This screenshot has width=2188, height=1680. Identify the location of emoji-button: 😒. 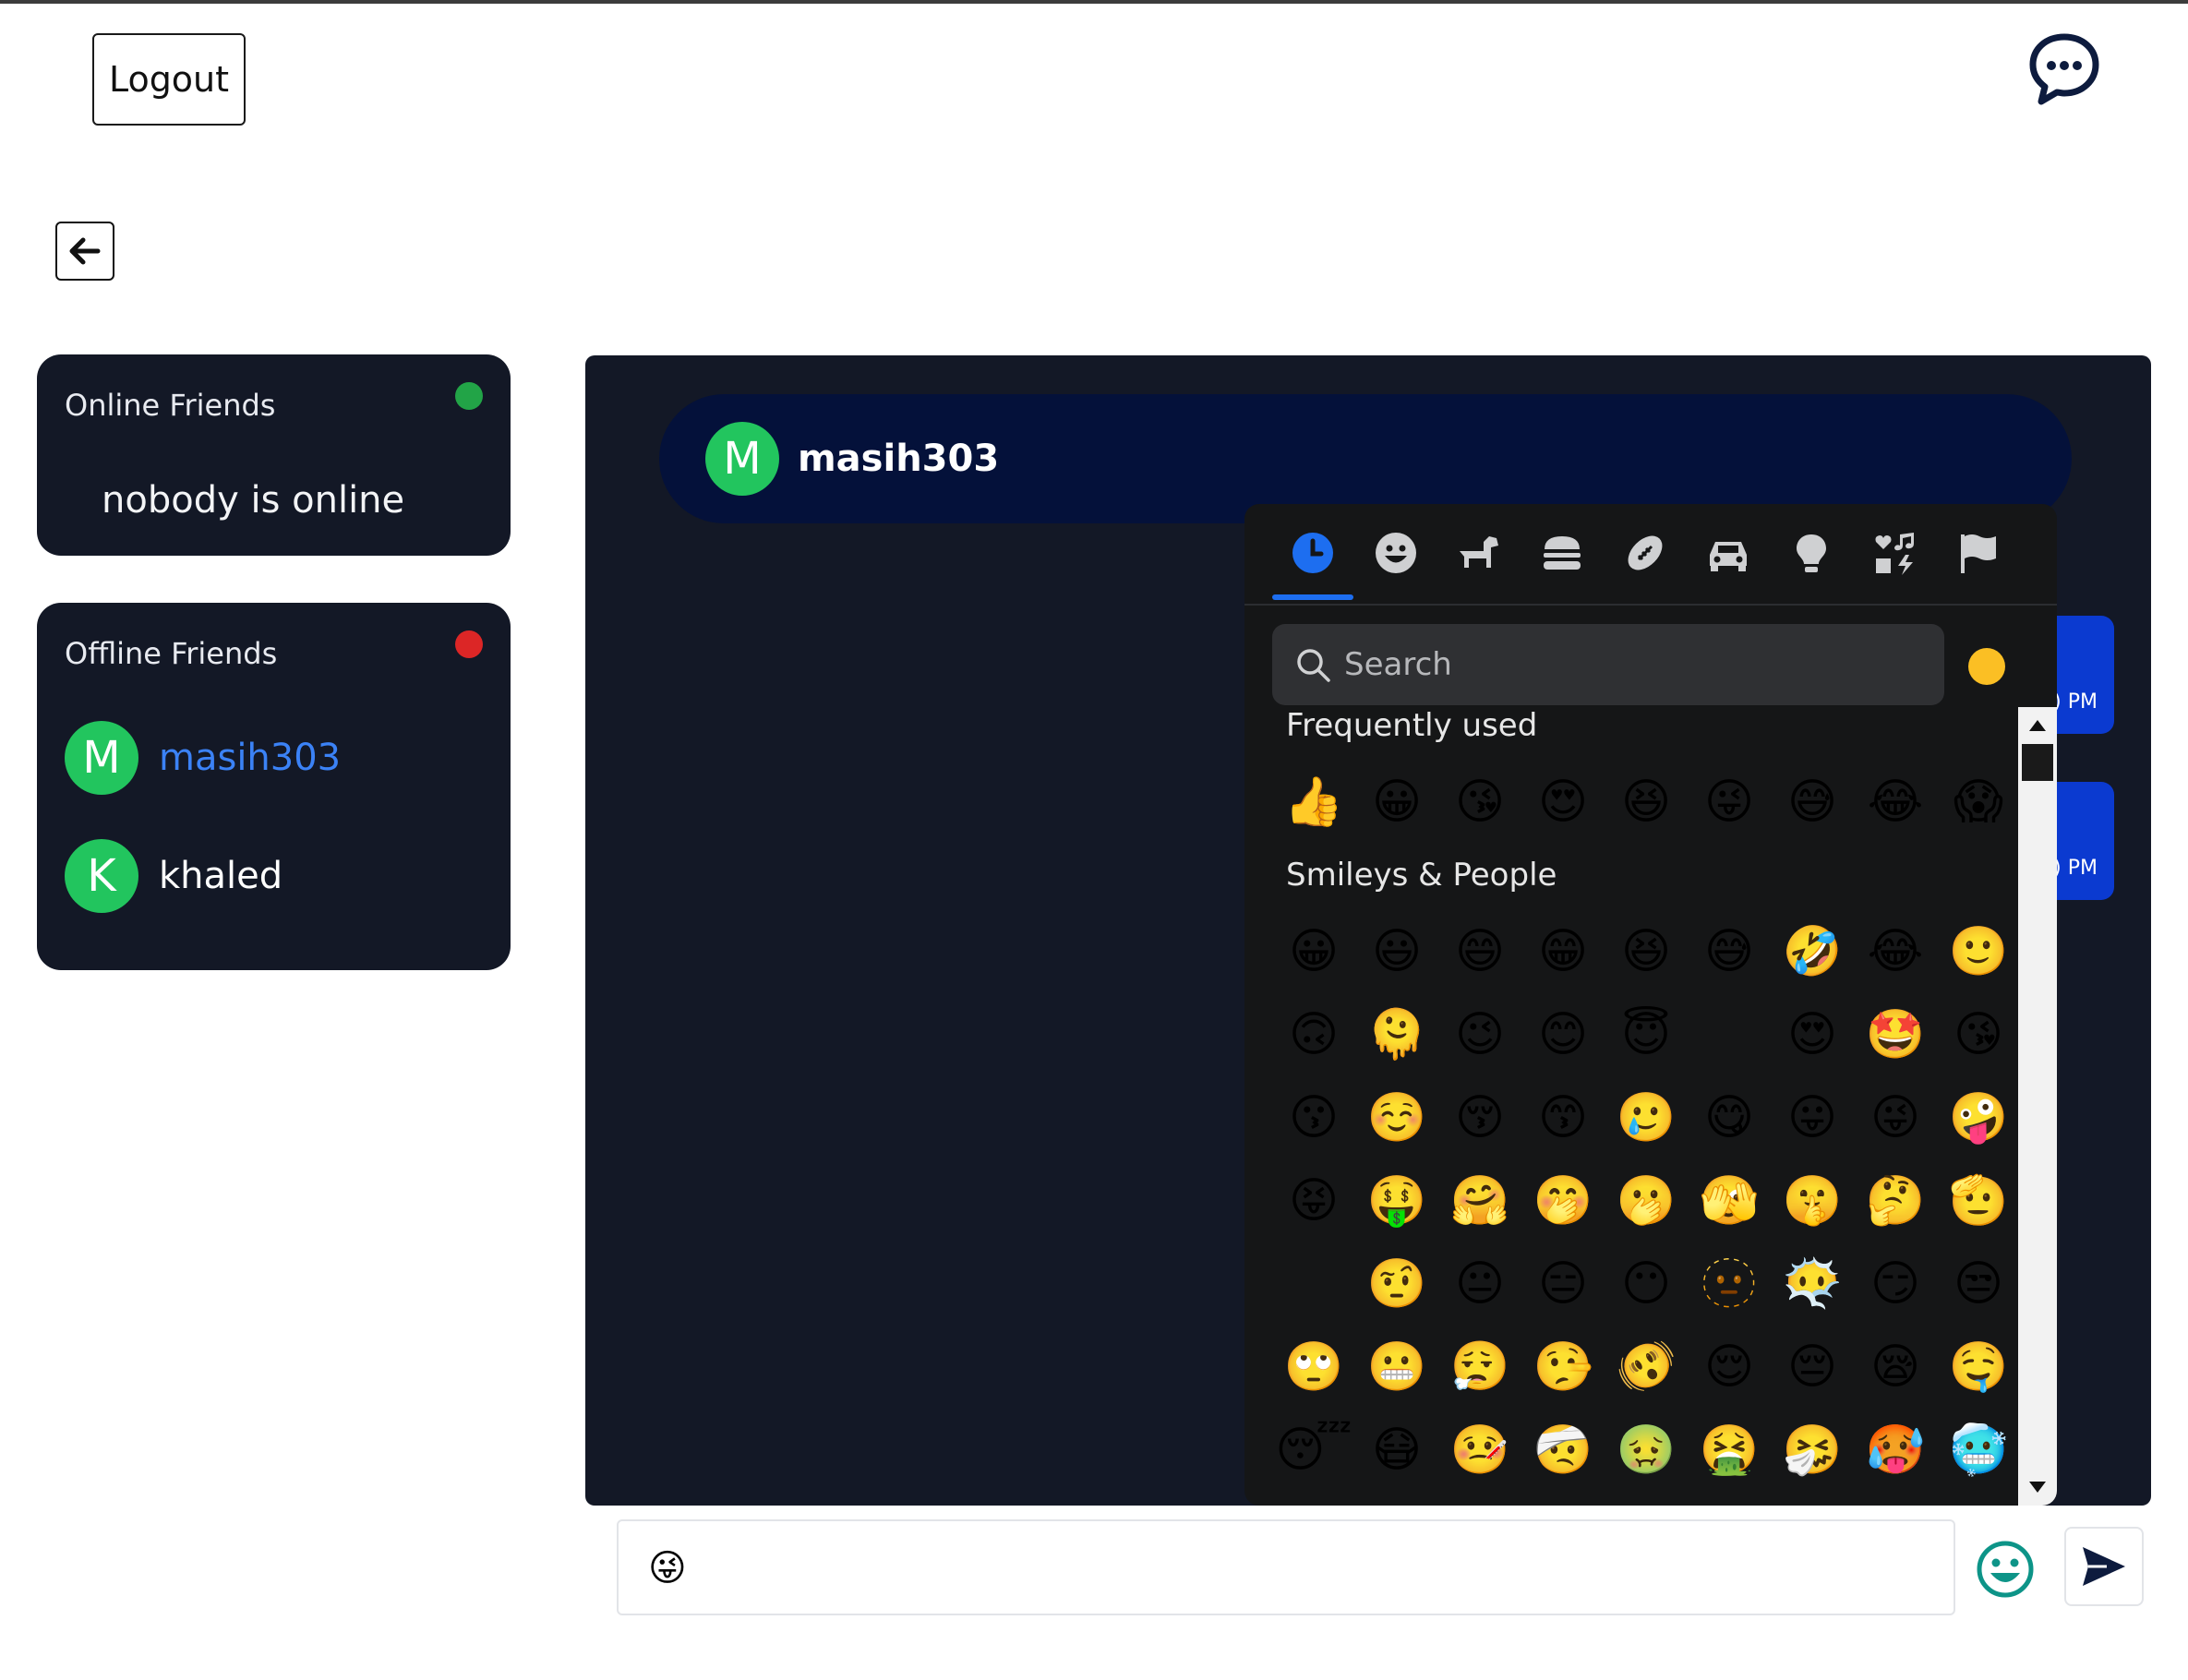
(1977, 1284).